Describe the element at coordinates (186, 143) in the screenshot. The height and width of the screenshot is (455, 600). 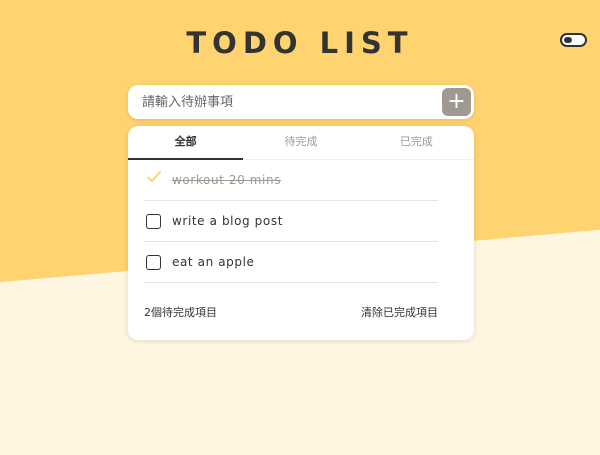
I see `tab-all: 全部` at that location.